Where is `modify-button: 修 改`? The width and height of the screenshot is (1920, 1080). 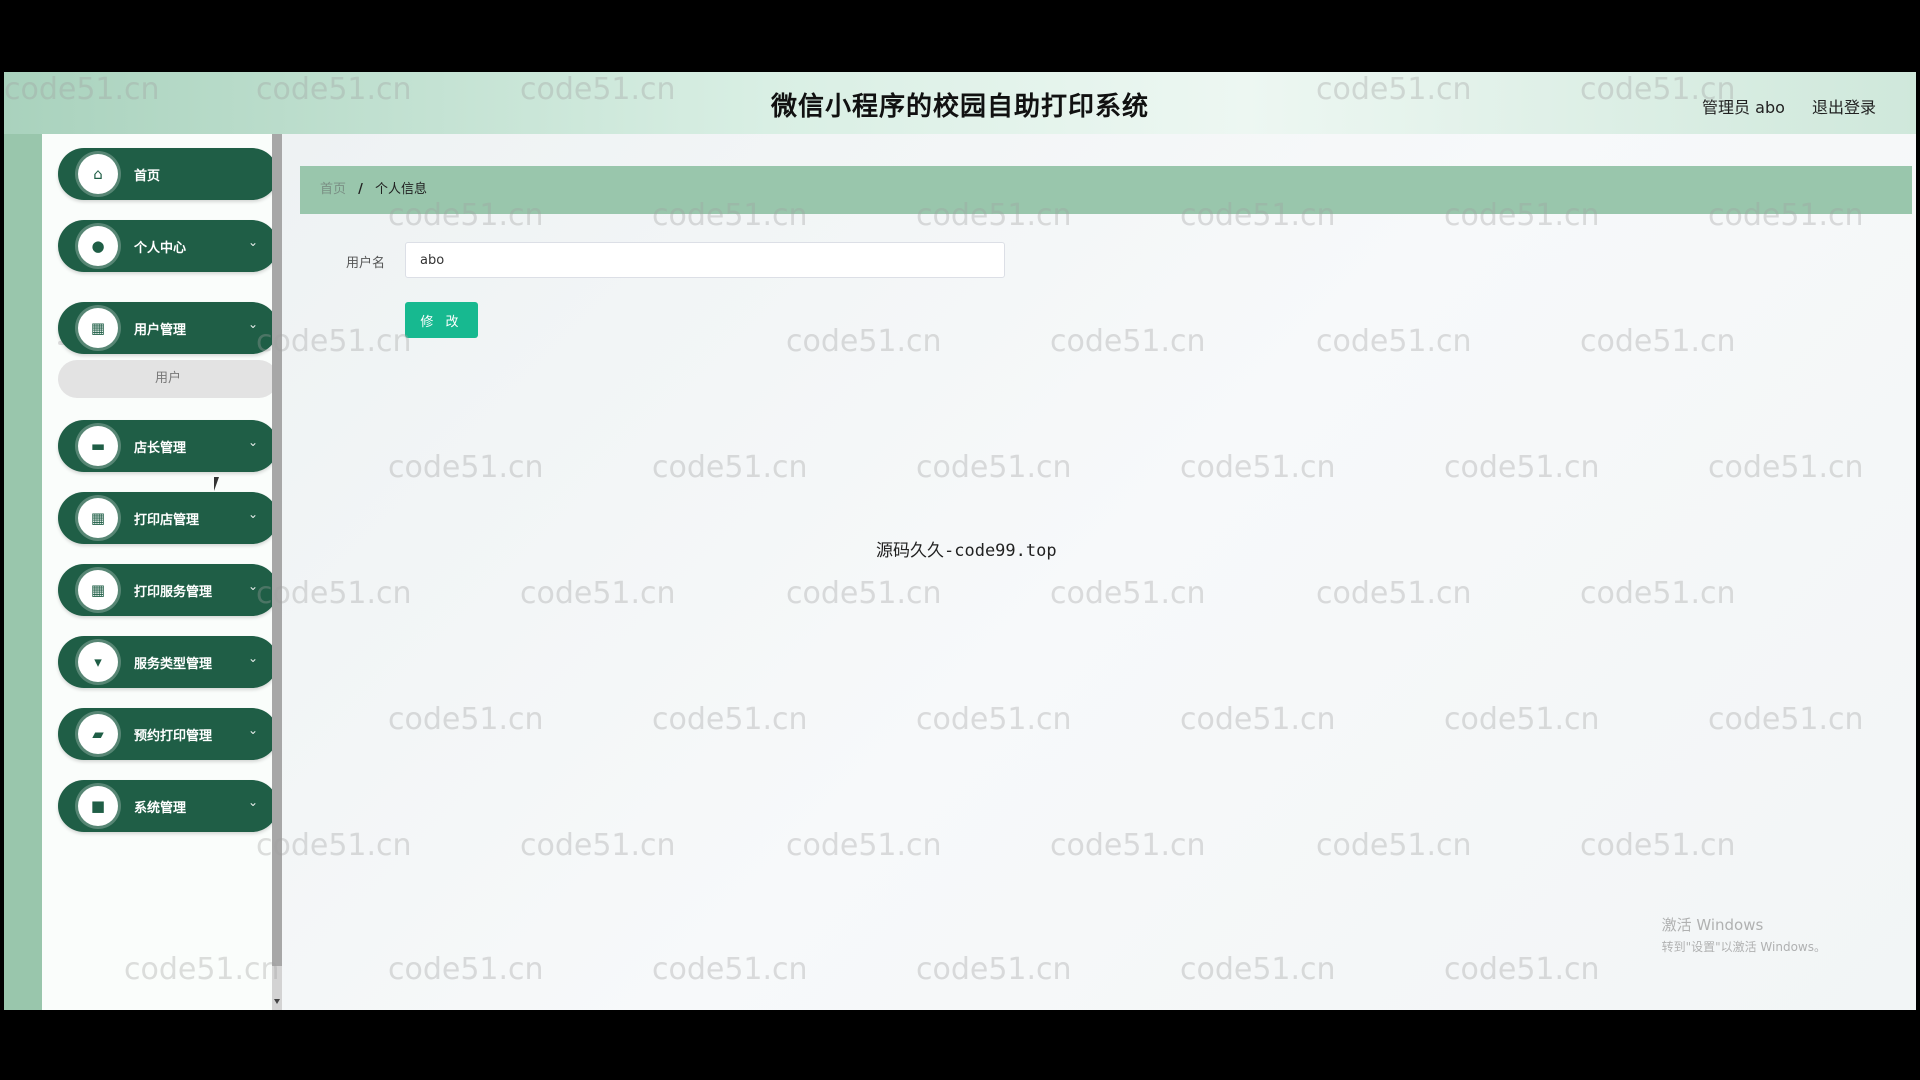
modify-button: 修 改 is located at coordinates (441, 320).